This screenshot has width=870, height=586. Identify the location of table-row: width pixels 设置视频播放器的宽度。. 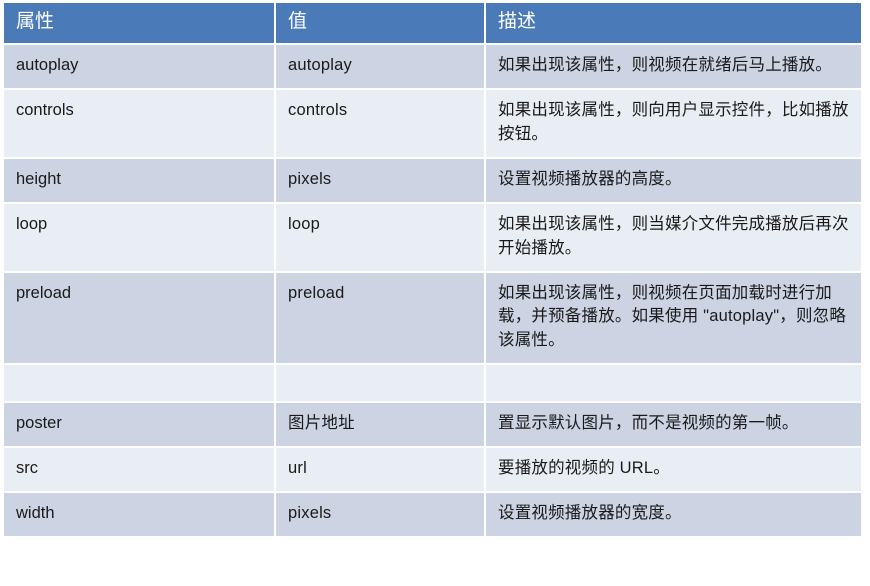
(432, 515).